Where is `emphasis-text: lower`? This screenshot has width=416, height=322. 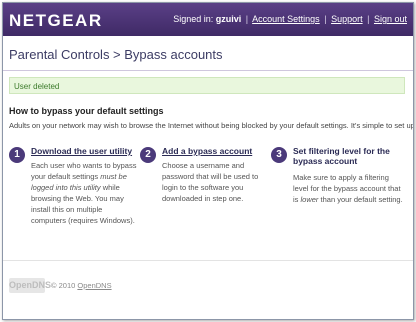 emphasis-text: lower is located at coordinates (309, 199).